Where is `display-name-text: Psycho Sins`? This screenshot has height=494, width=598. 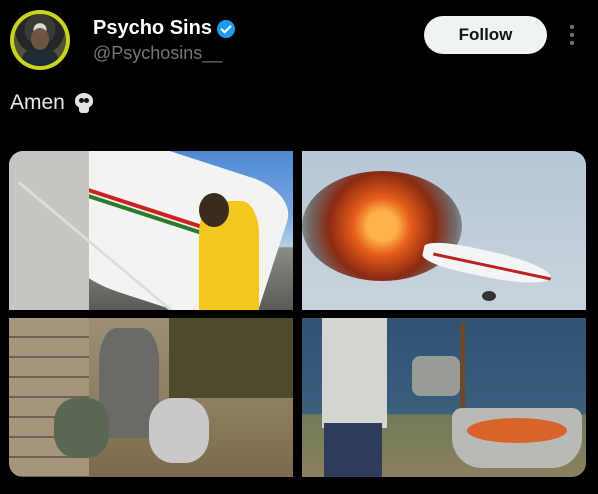 display-name-text: Psycho Sins is located at coordinates (152, 28).